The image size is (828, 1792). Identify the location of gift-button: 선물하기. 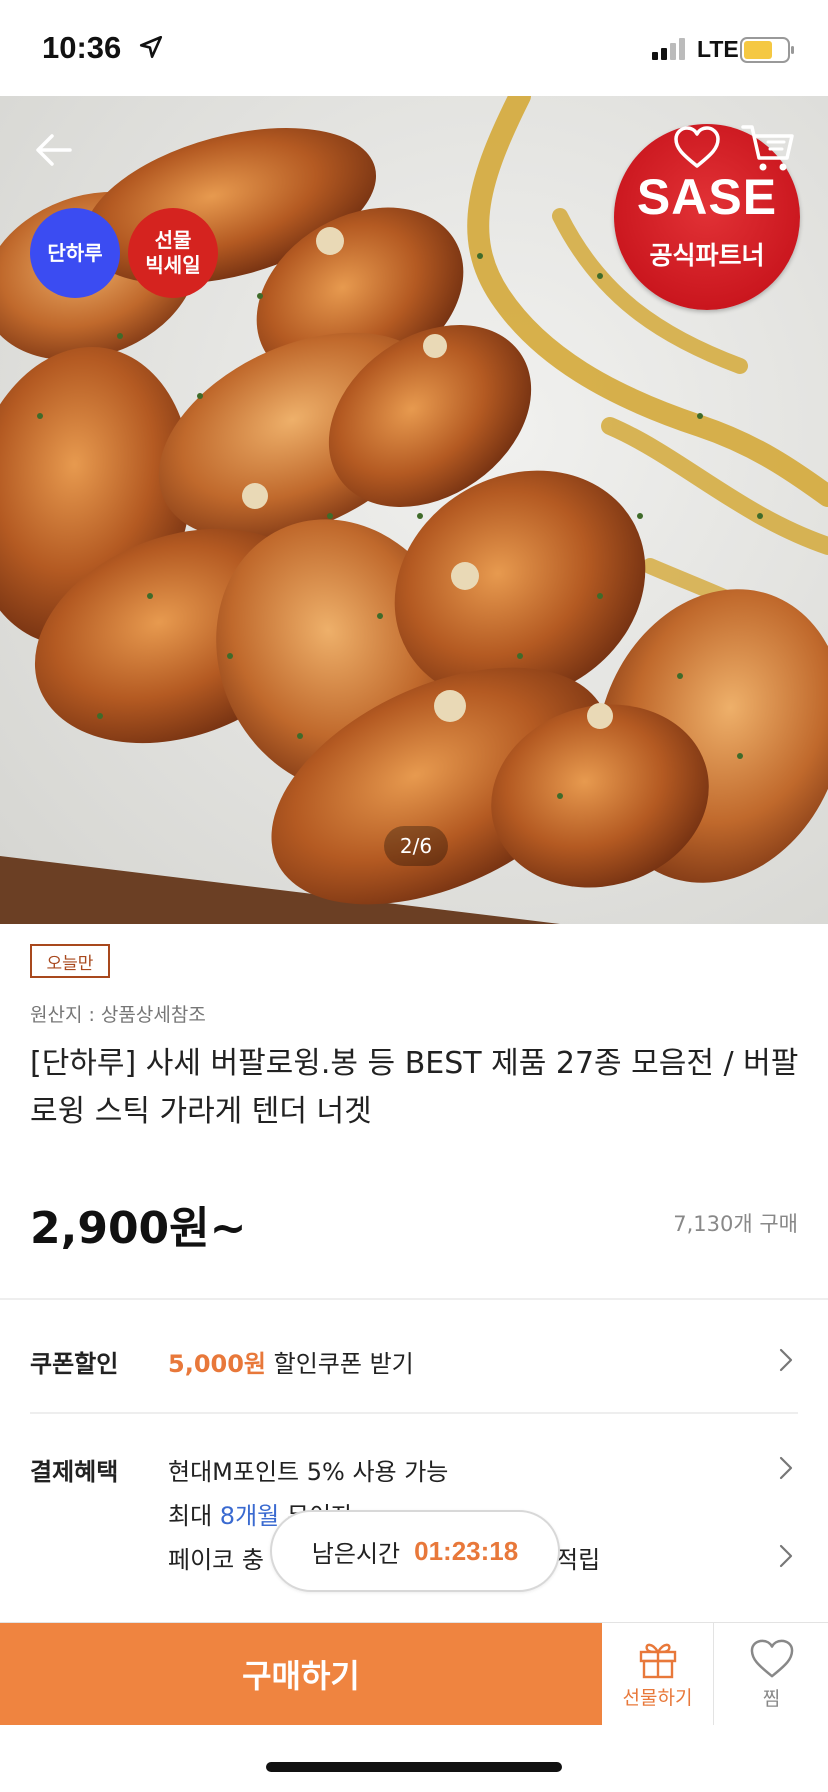
(658, 1674).